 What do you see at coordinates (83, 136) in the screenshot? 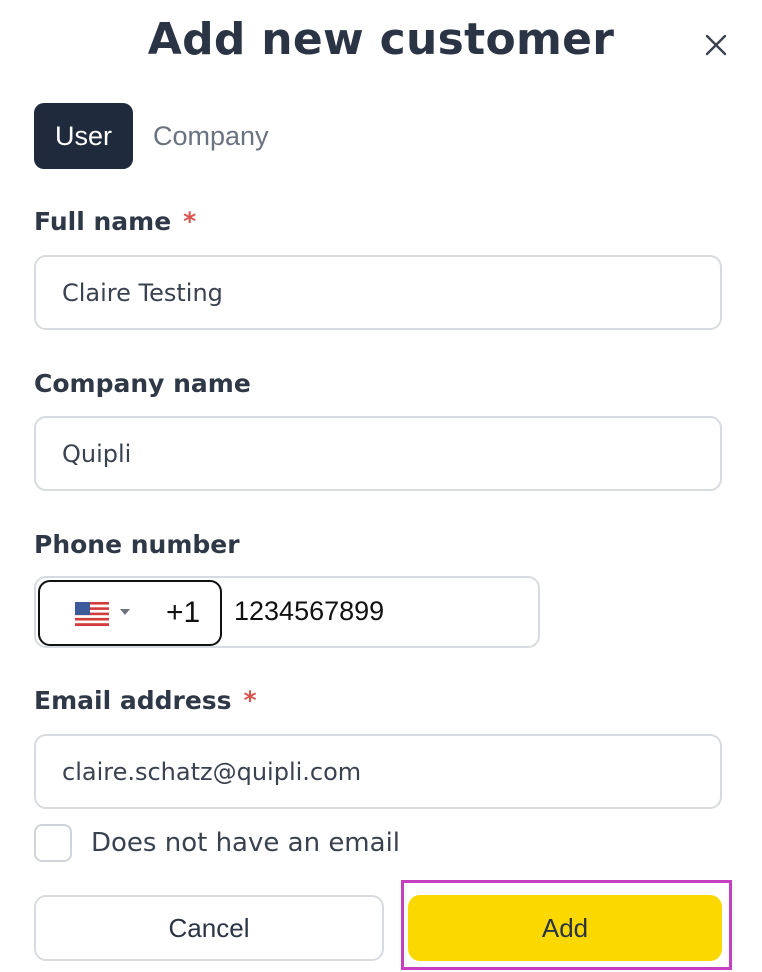
I see `tab-user: User` at bounding box center [83, 136].